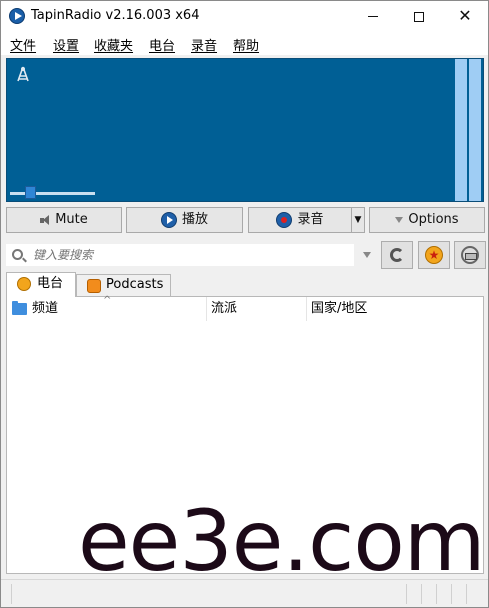 The width and height of the screenshot is (489, 608). What do you see at coordinates (71, 219) in the screenshot?
I see `mute-label: Mute` at bounding box center [71, 219].